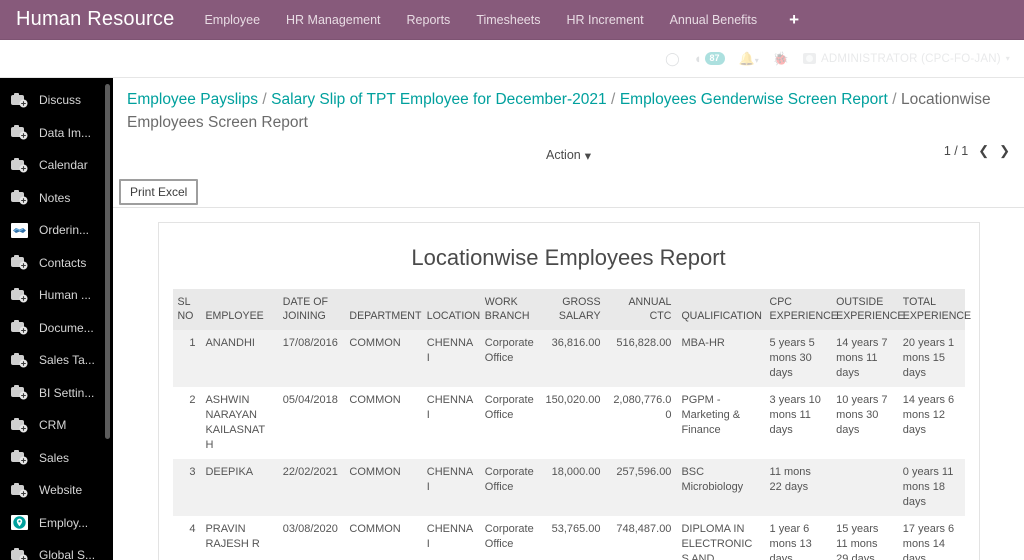 Image resolution: width=1024 pixels, height=560 pixels. Describe the element at coordinates (239, 309) in the screenshot. I see `column-header-employee: EMPLOYEE` at that location.